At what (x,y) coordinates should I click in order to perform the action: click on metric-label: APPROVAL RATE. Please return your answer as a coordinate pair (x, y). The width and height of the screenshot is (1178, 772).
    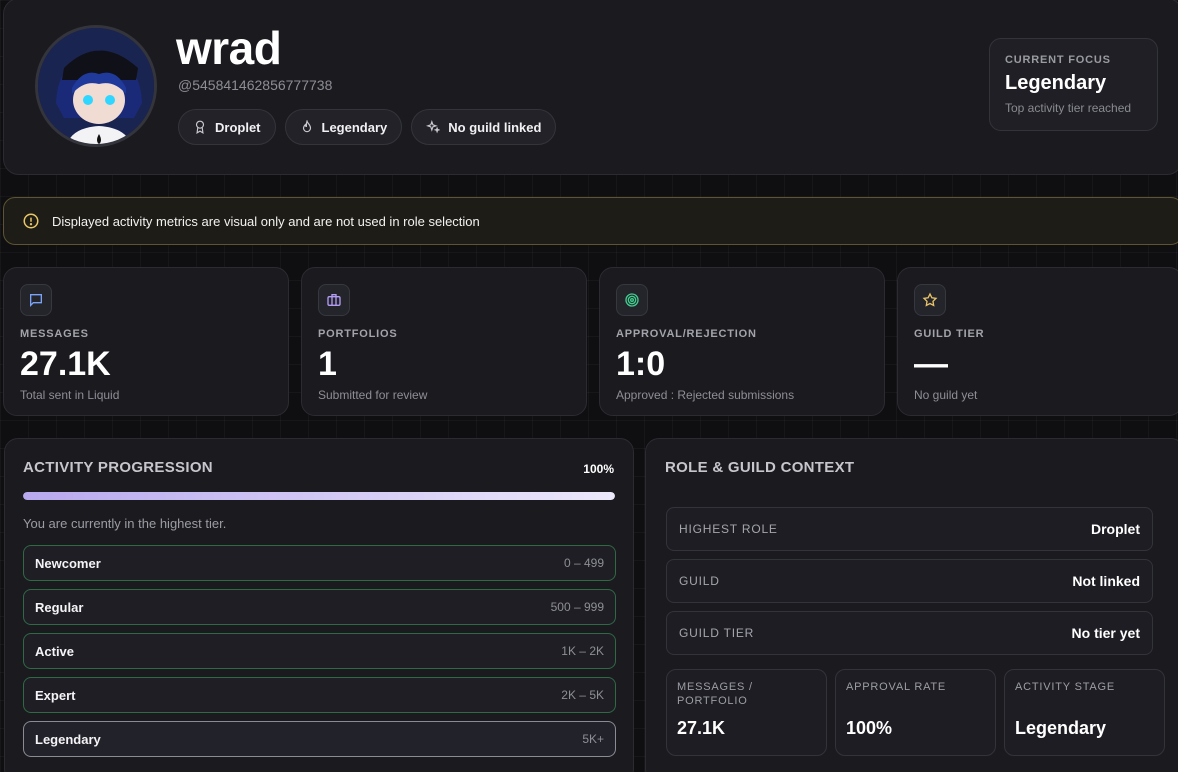
    Looking at the image, I should click on (896, 687).